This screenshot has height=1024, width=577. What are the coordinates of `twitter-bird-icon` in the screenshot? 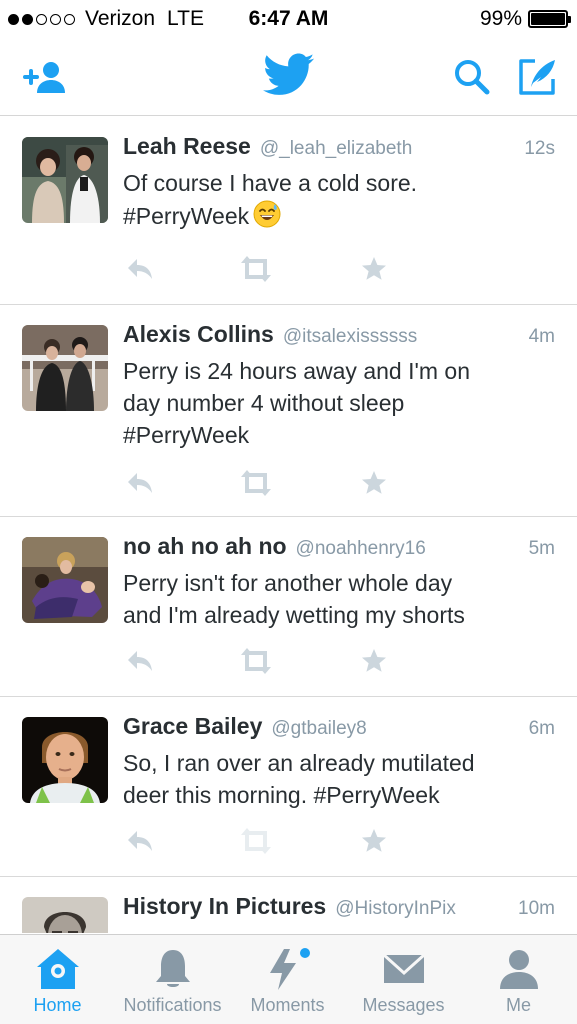 It's located at (289, 77).